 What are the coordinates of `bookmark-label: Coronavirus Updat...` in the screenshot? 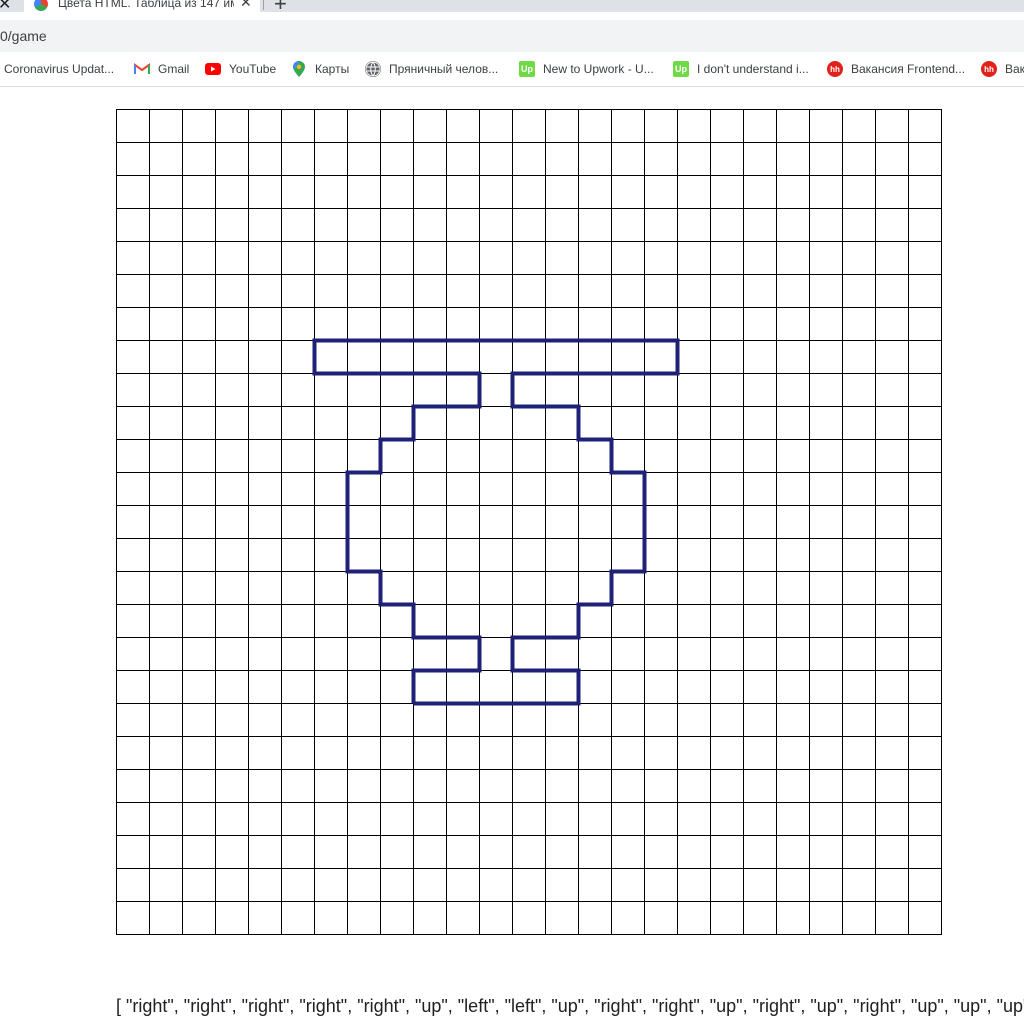 It's located at (59, 69).